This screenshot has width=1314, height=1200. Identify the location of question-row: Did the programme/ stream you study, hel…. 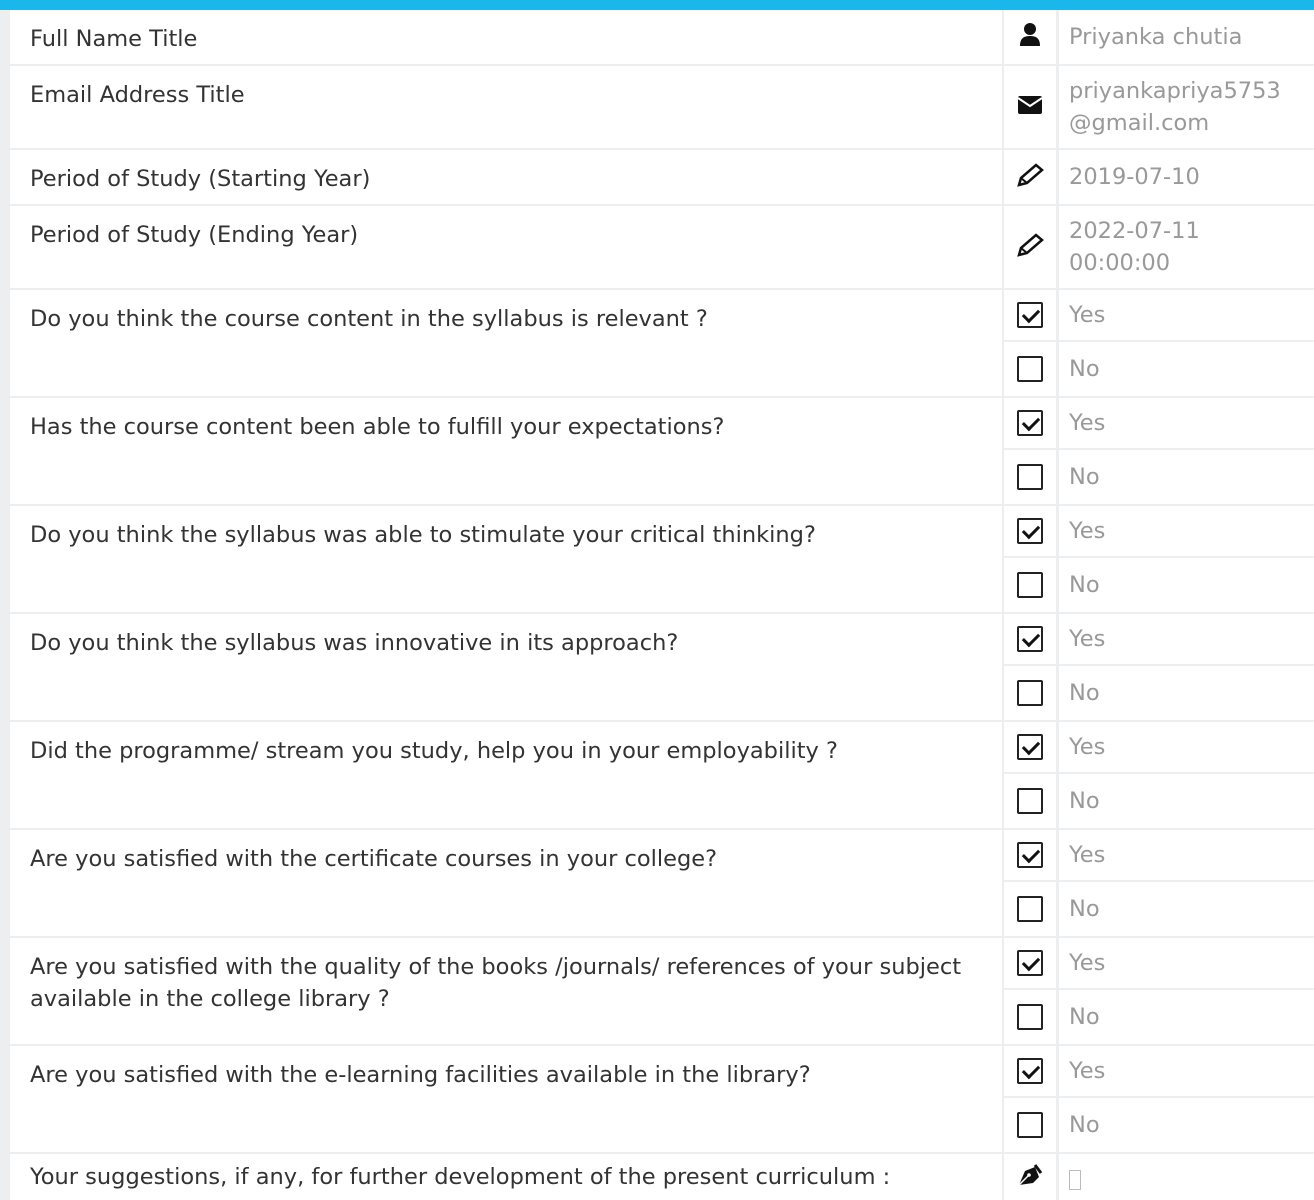
(657, 776).